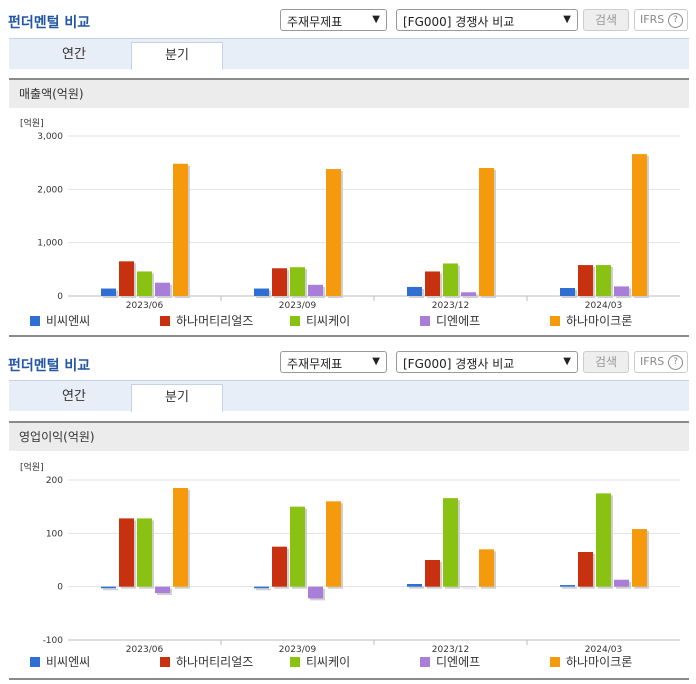 This screenshot has height=684, width=696. What do you see at coordinates (54, 481) in the screenshot?
I see `y-tick-label: 200` at bounding box center [54, 481].